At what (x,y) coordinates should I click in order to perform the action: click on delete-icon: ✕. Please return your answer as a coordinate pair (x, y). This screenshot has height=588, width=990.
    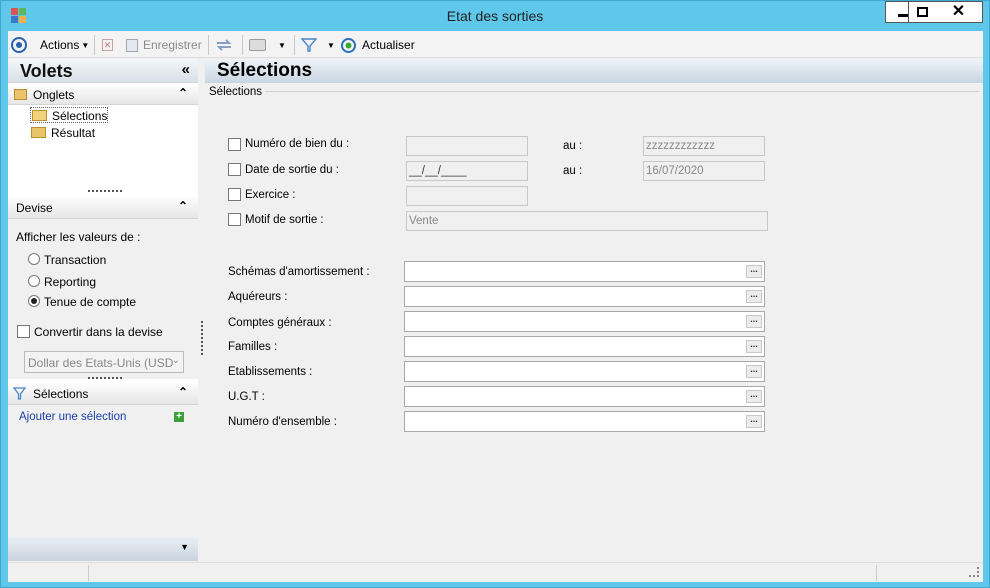
    Looking at the image, I should click on (107, 45).